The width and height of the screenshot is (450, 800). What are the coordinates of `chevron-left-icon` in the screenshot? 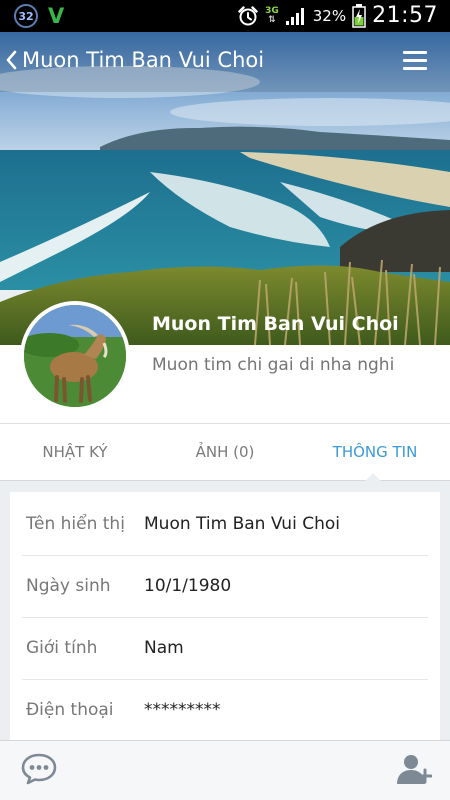 It's located at (11, 60).